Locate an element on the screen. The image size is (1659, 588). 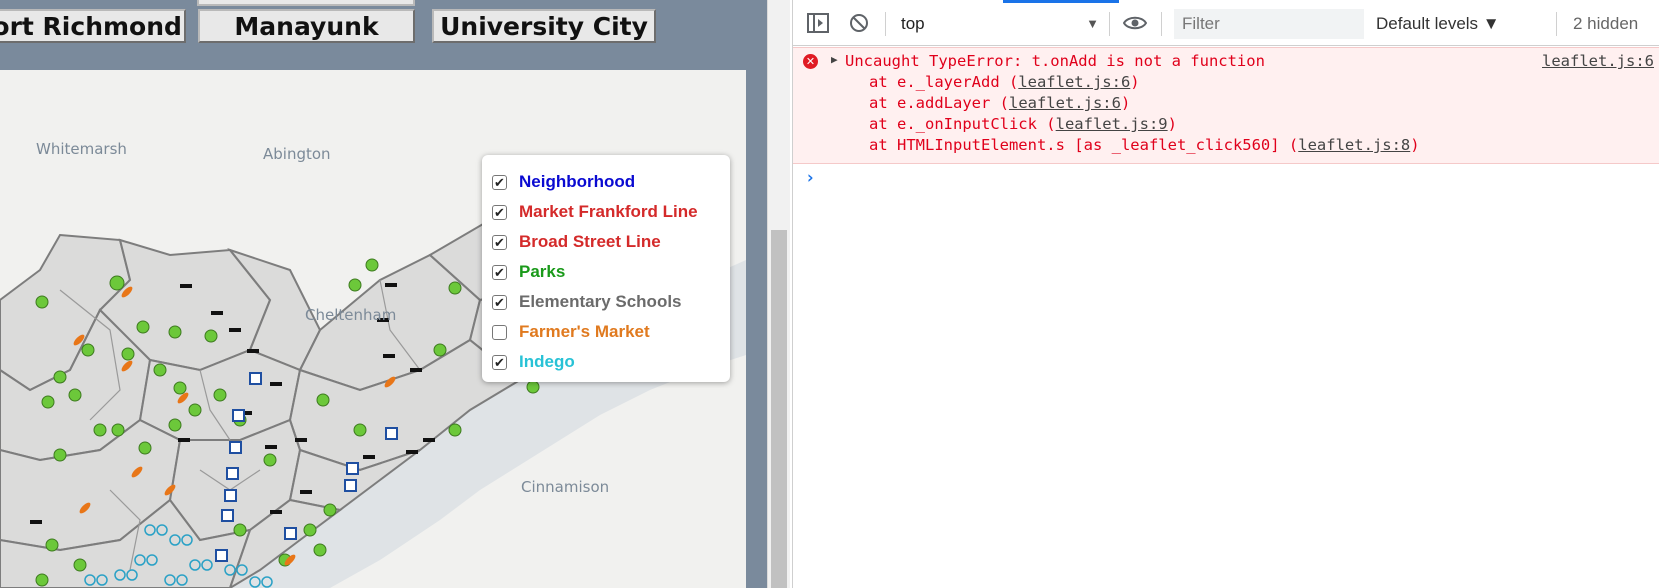
log-levels-dropdown: Default levels ▼ is located at coordinates (1438, 24).